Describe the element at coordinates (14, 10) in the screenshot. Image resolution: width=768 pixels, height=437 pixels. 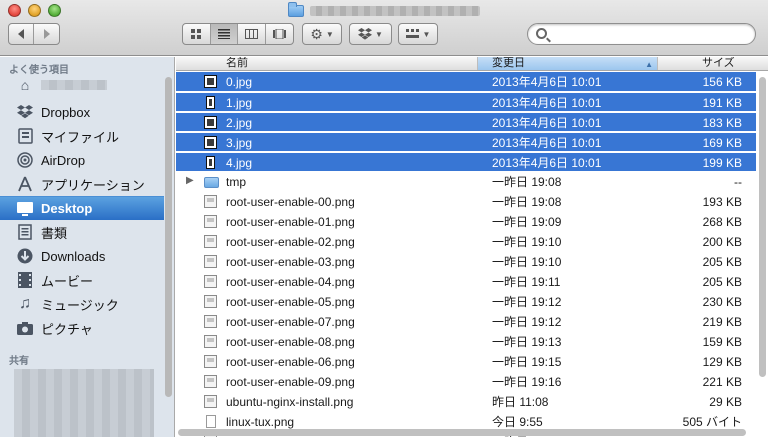
I see `close-window-button` at that location.